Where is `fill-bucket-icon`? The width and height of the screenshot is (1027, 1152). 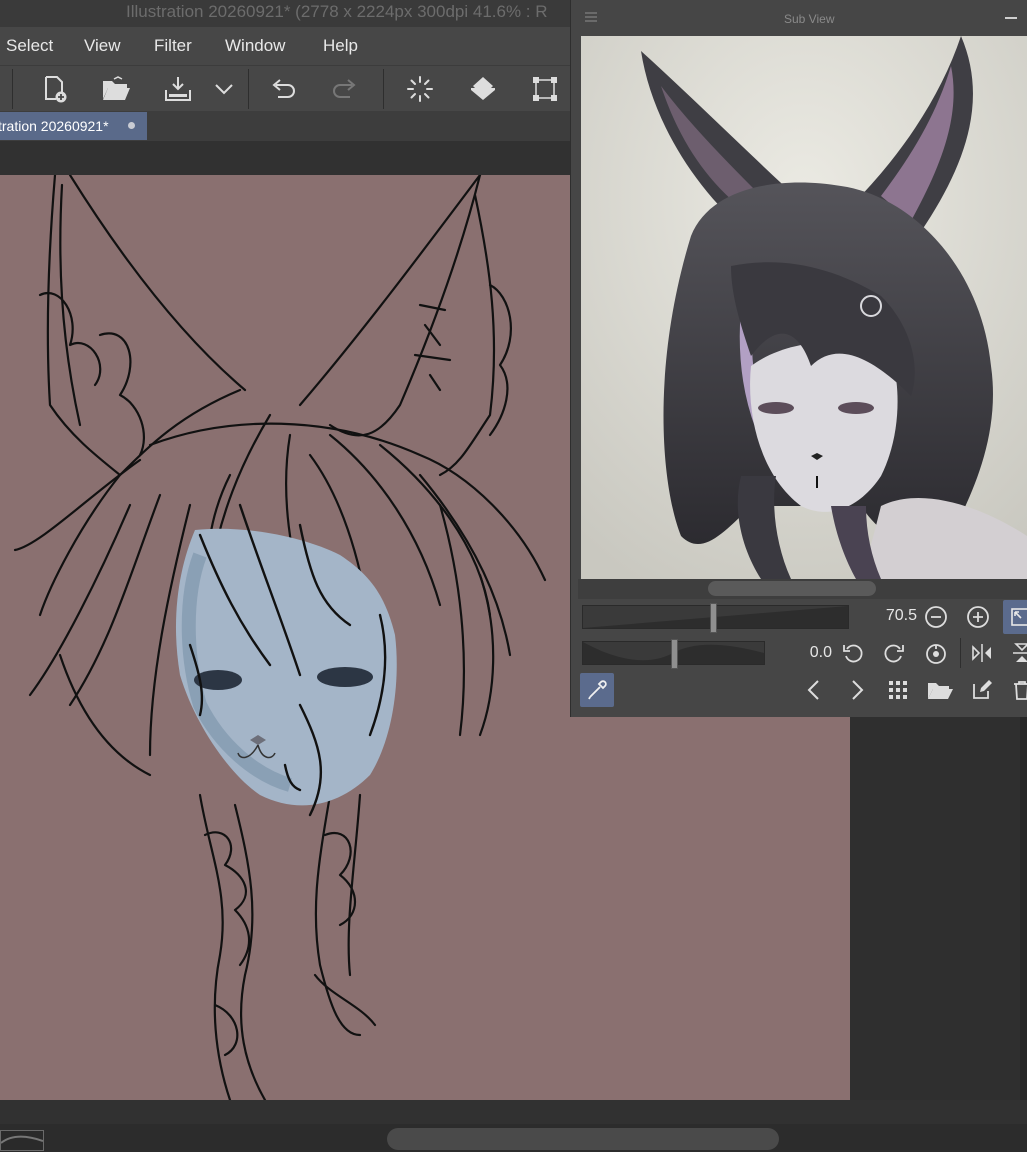 fill-bucket-icon is located at coordinates (483, 88).